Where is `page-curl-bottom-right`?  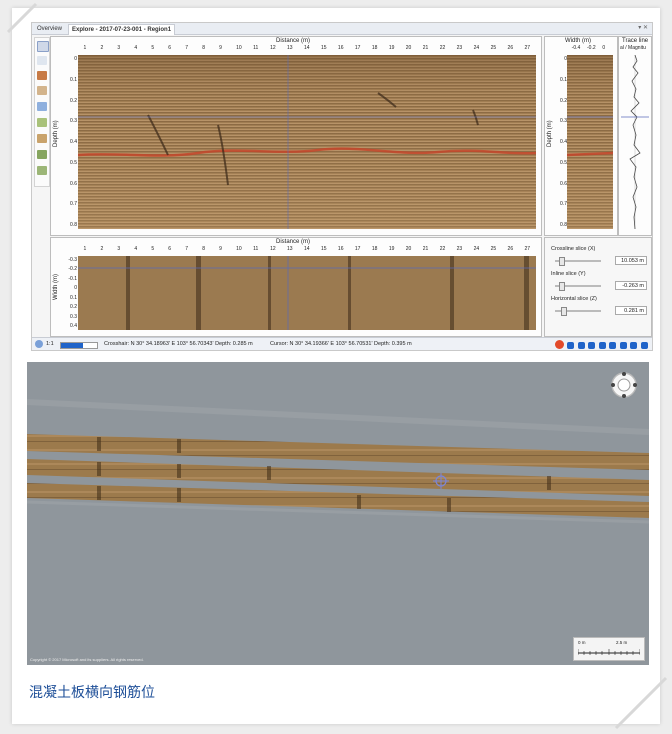 page-curl-bottom-right is located at coordinates (641, 703).